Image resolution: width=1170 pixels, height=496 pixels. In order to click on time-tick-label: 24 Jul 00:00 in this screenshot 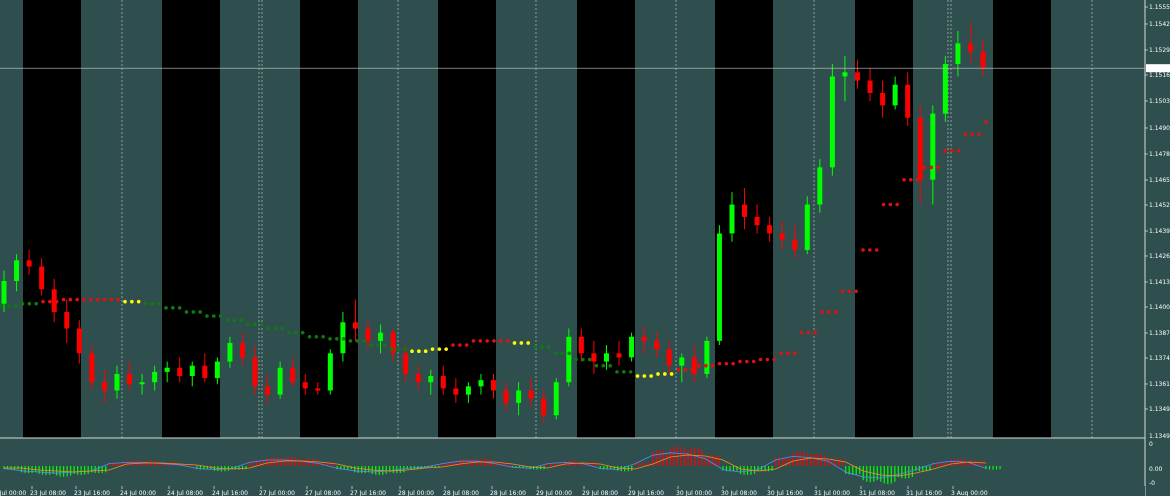, I will do `click(138, 493)`.